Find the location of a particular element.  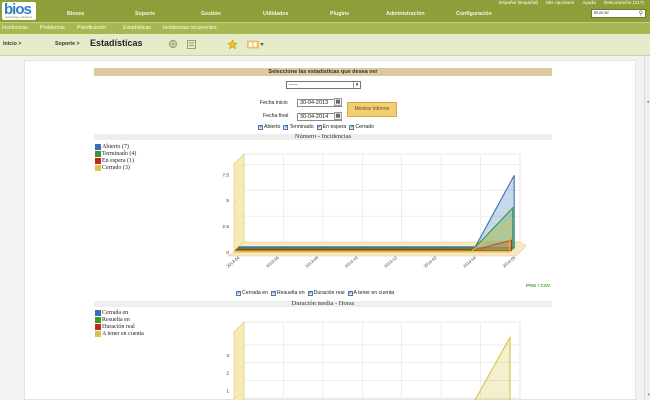

chart2-title-bar: Duración media - Horas is located at coordinates (323, 303).